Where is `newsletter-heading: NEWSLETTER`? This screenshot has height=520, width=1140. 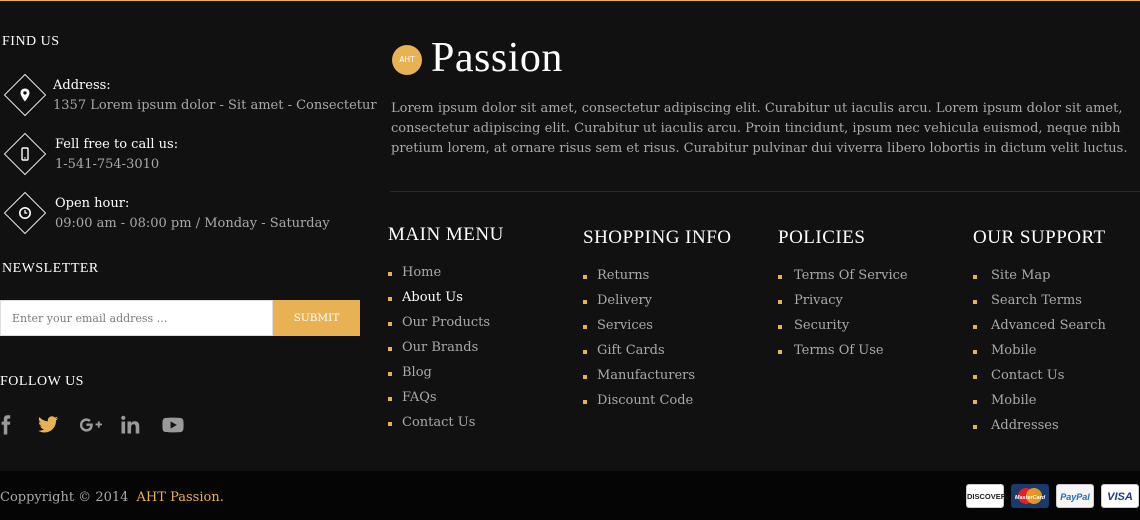 newsletter-heading: NEWSLETTER is located at coordinates (50, 268).